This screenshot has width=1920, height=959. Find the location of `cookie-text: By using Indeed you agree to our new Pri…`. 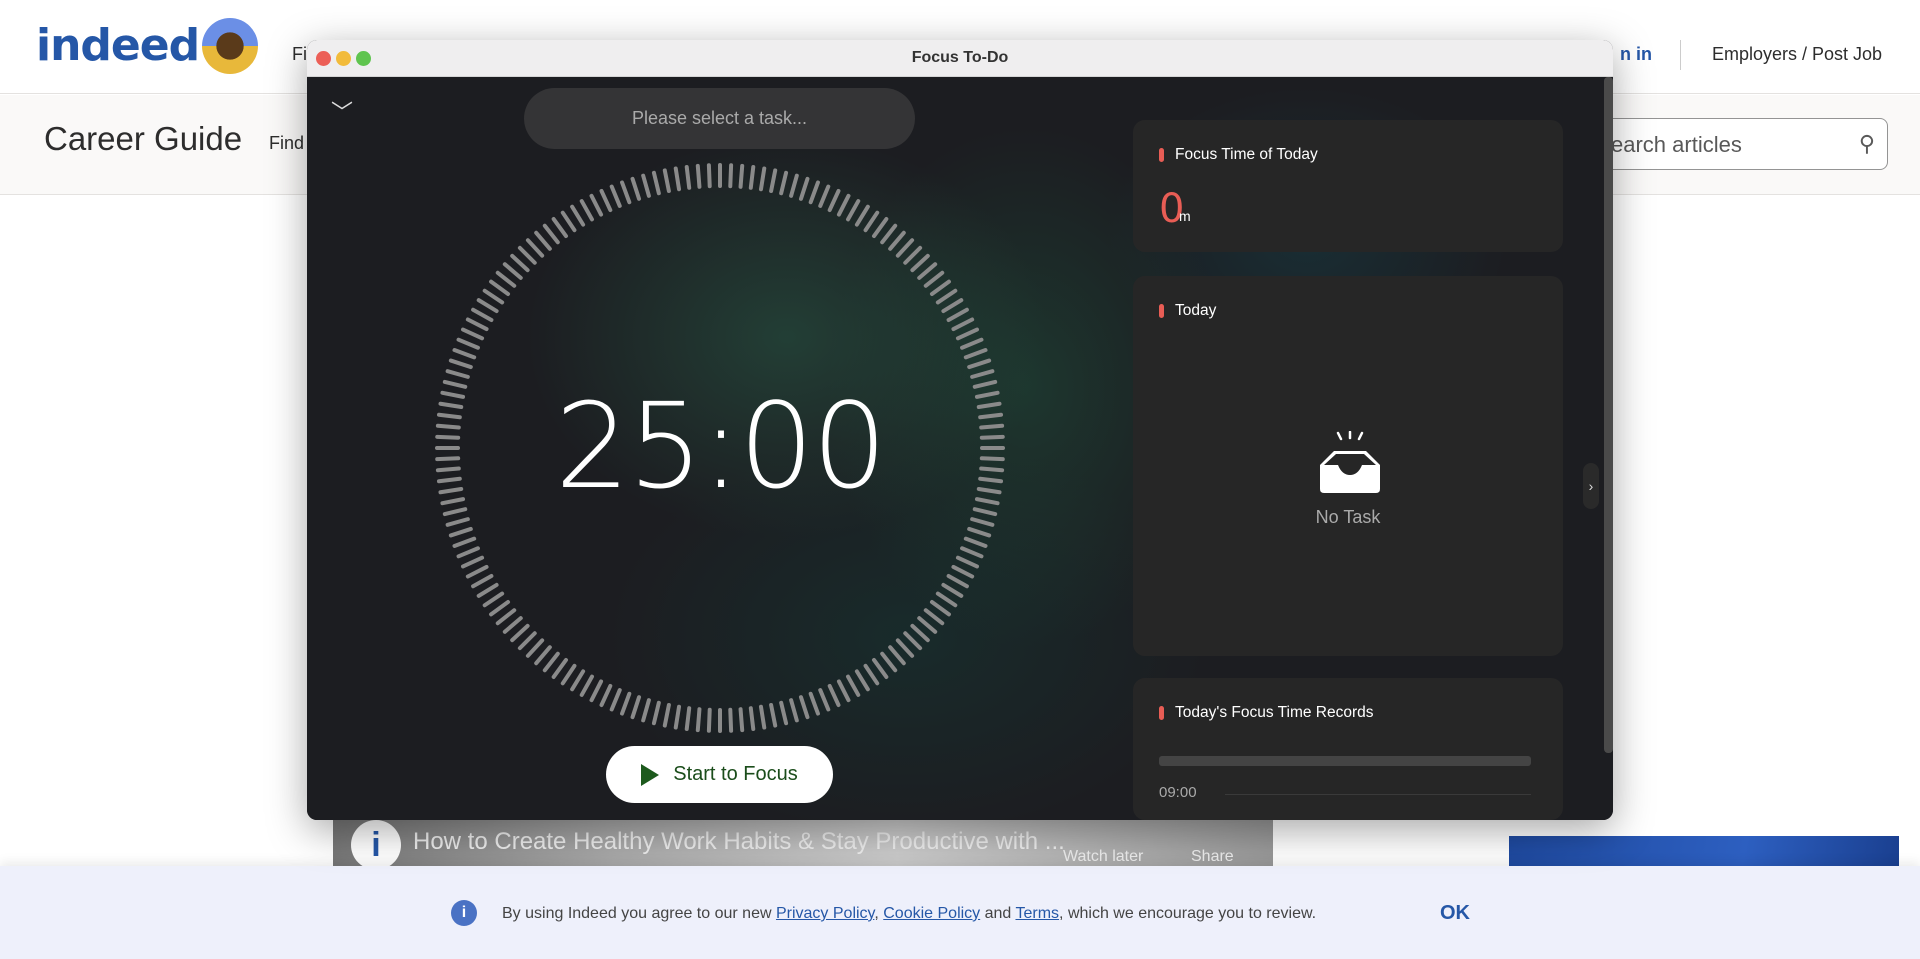

cookie-text: By using Indeed you agree to our new Pri… is located at coordinates (909, 914).